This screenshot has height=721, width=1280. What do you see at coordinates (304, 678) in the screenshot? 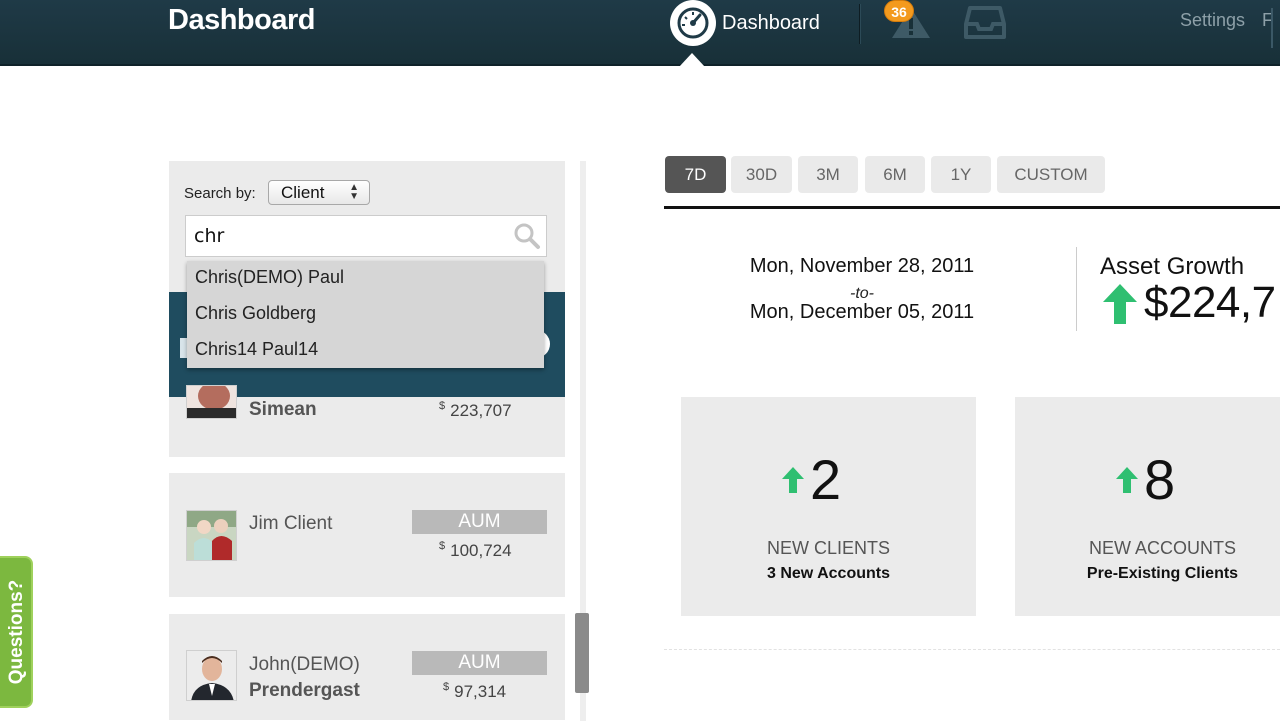
I see `client-name: John(DEMO) Prendergast` at bounding box center [304, 678].